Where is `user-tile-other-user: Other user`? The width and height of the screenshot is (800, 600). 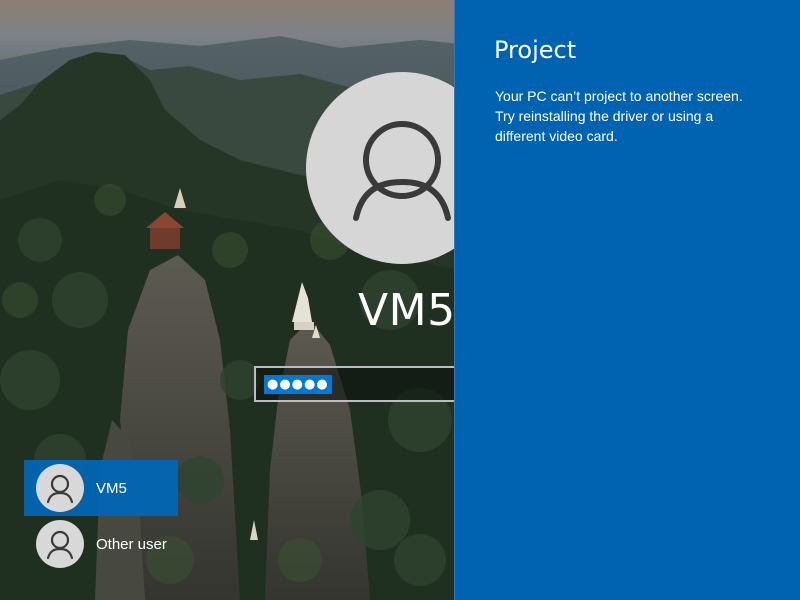
user-tile-other-user: Other user is located at coordinates (101, 544).